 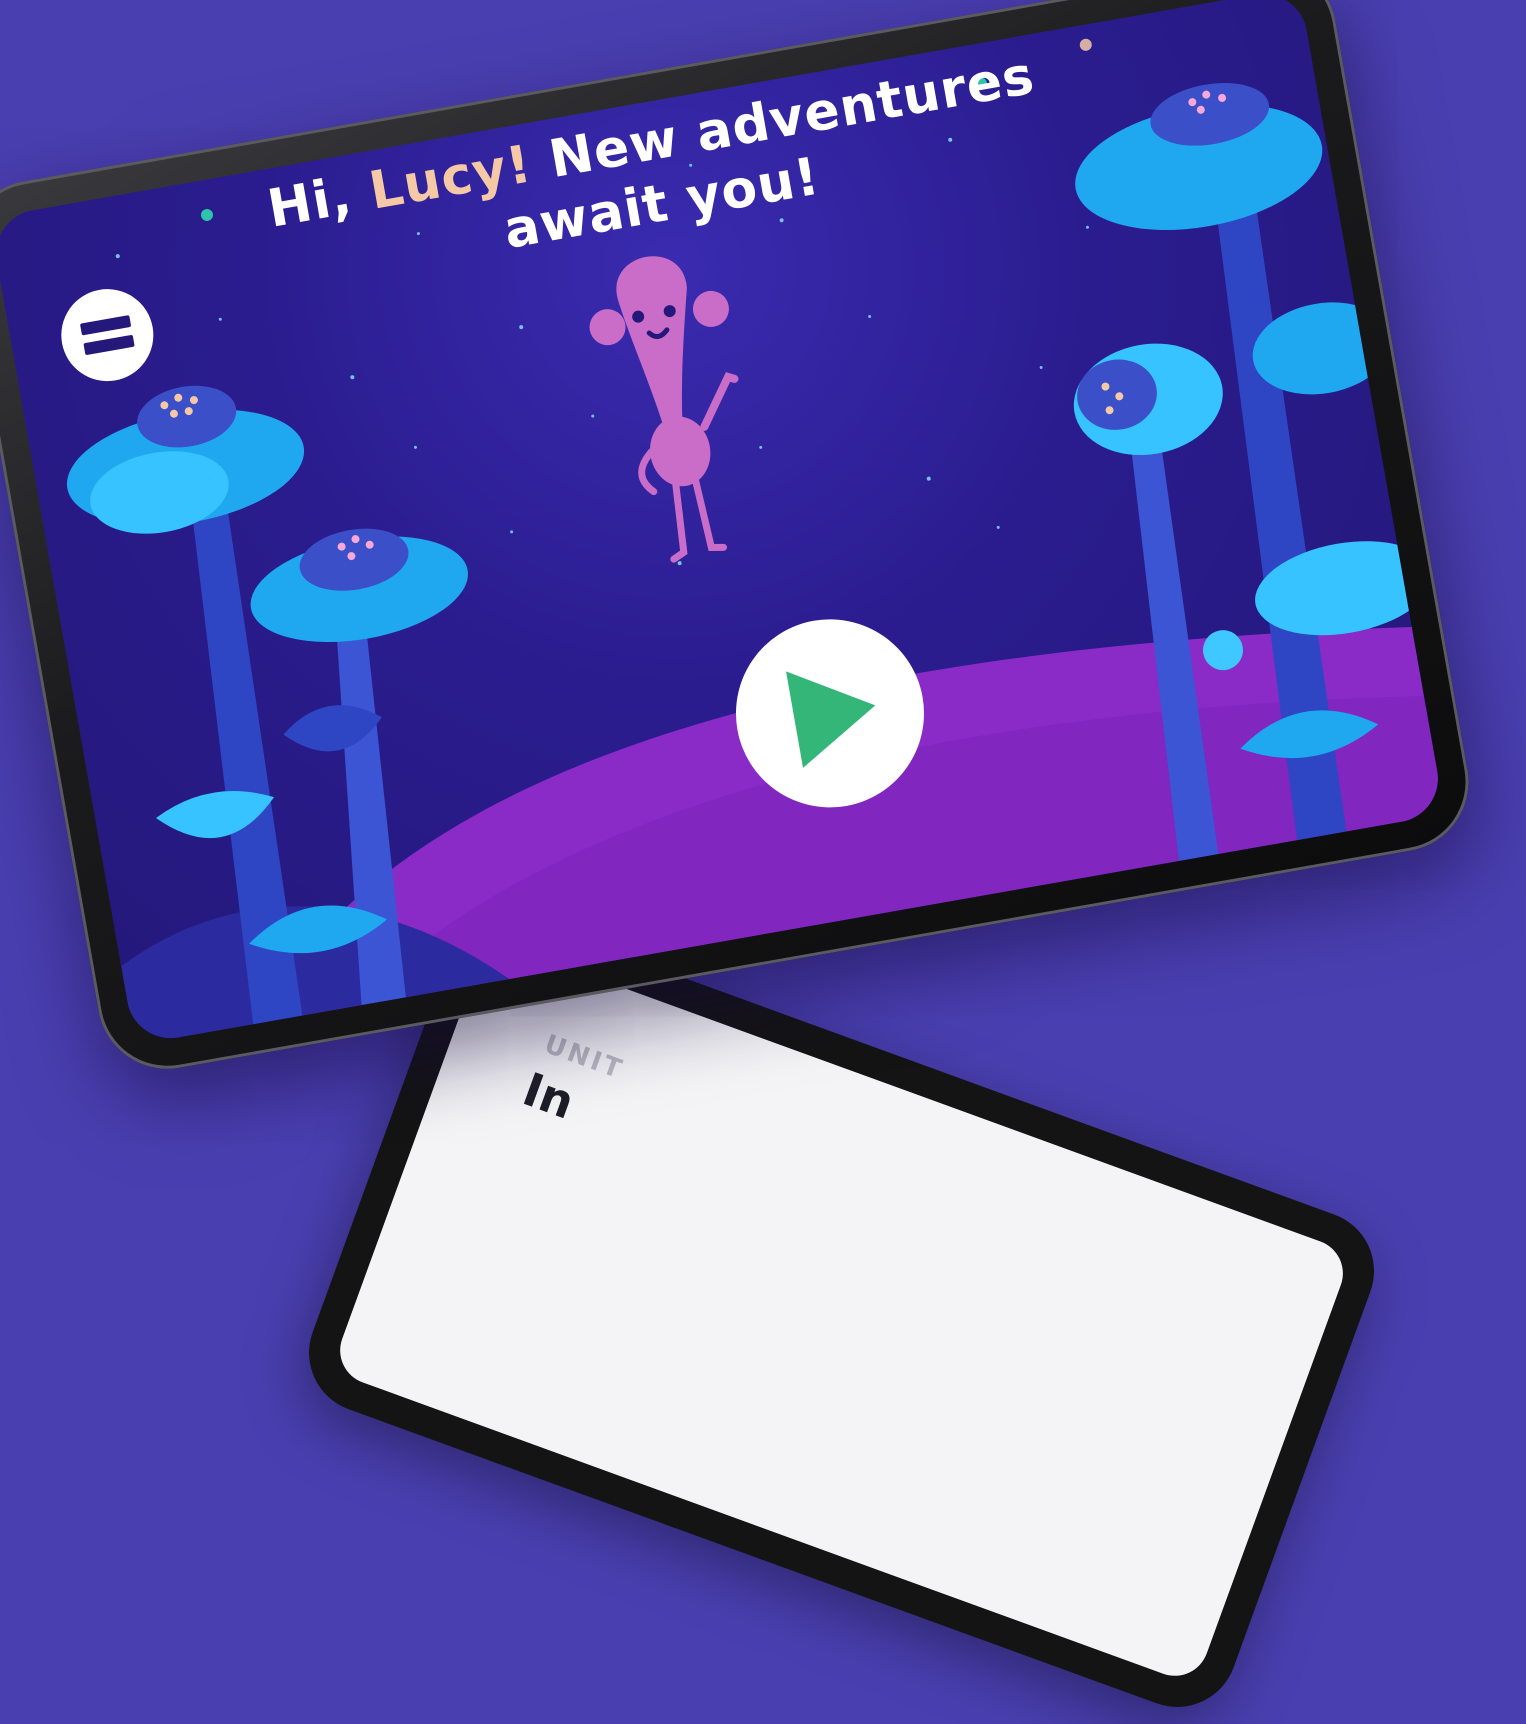 What do you see at coordinates (664, 409) in the screenshot?
I see `character` at bounding box center [664, 409].